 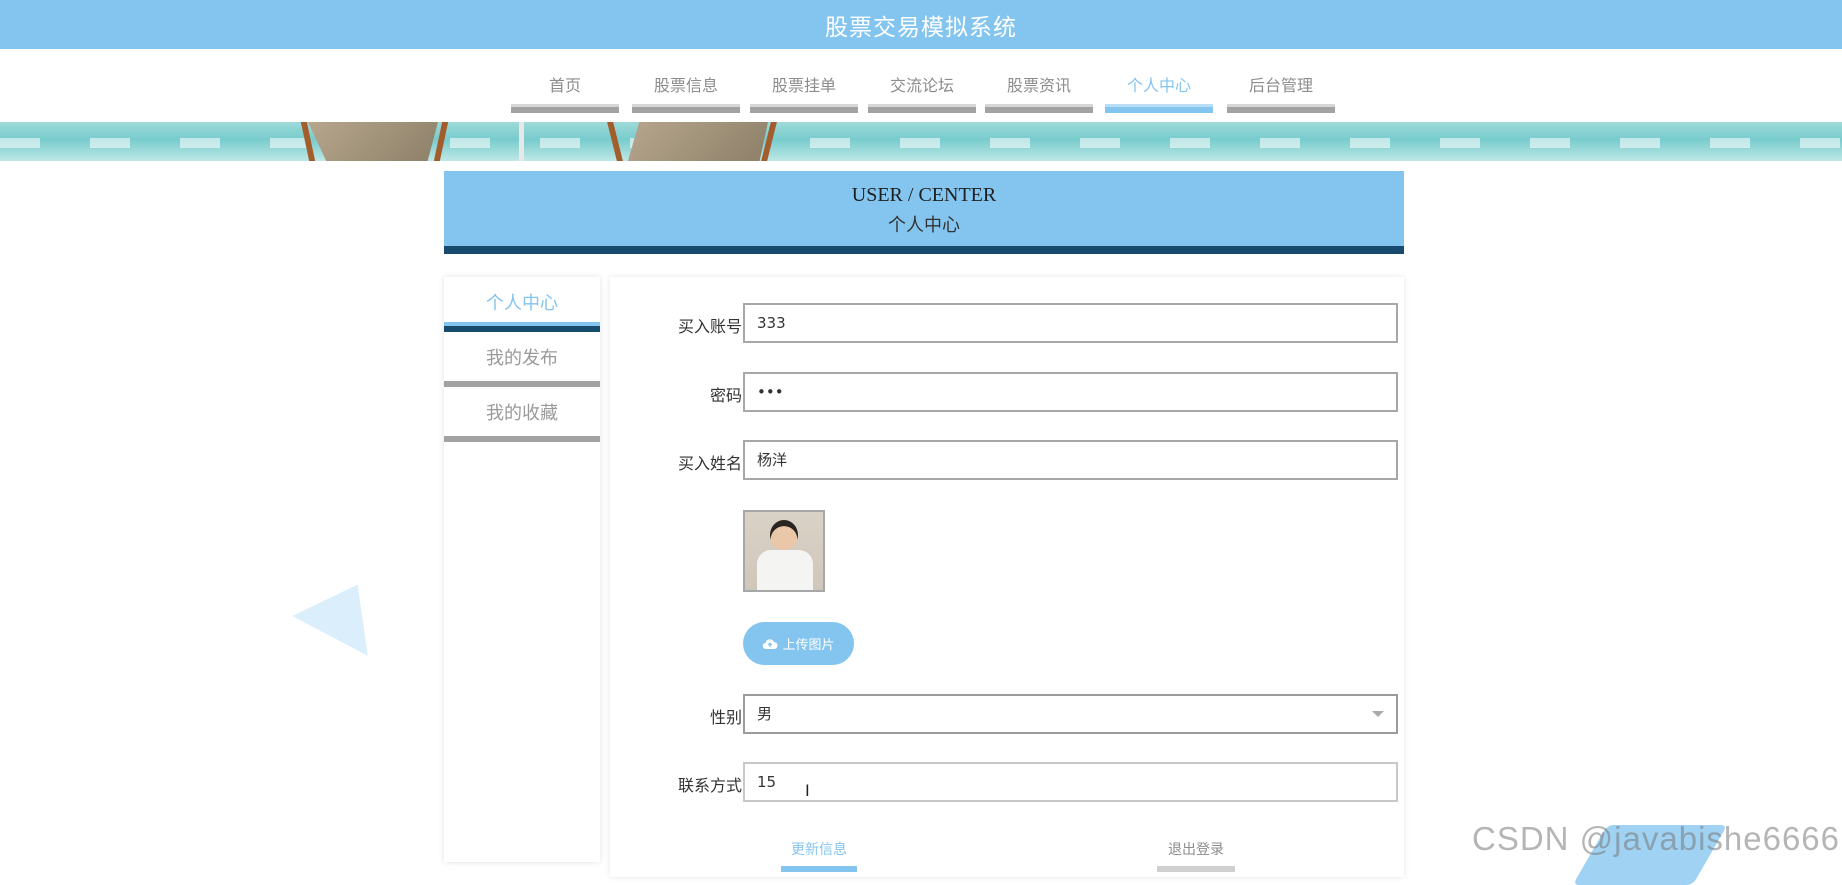 I want to click on nav-item-stock-orders: 股票挂单, so click(x=804, y=81).